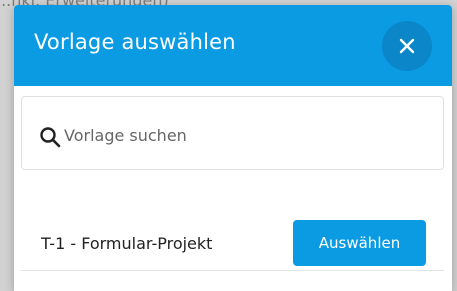 This screenshot has height=291, width=457. What do you see at coordinates (244, 135) in the screenshot?
I see `search-input` at bounding box center [244, 135].